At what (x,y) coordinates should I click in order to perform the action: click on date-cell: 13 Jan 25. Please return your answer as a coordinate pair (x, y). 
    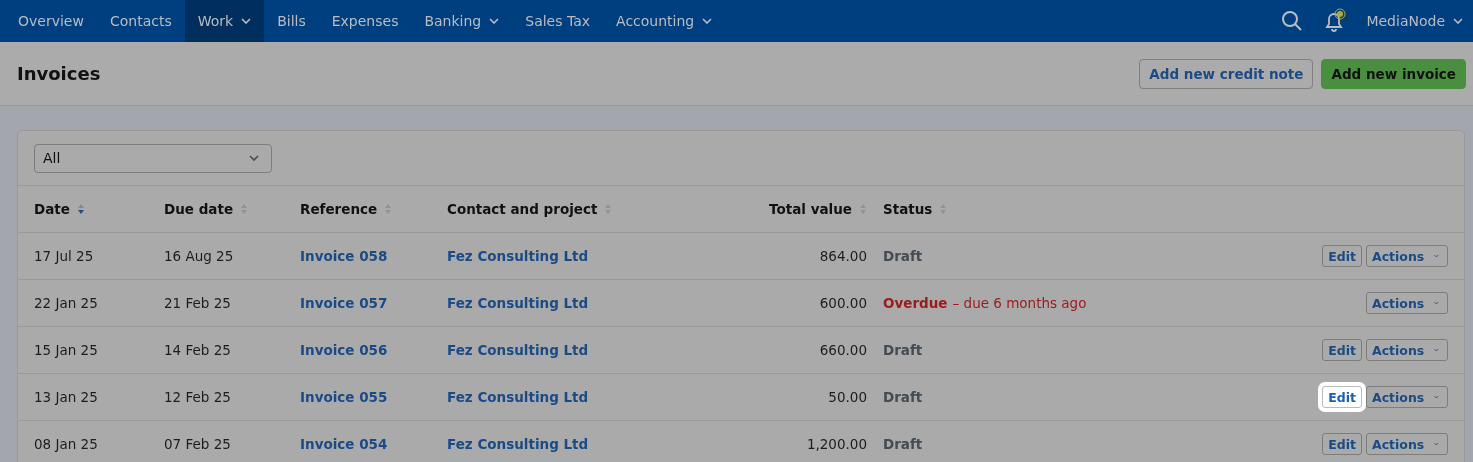
    Looking at the image, I should click on (66, 397).